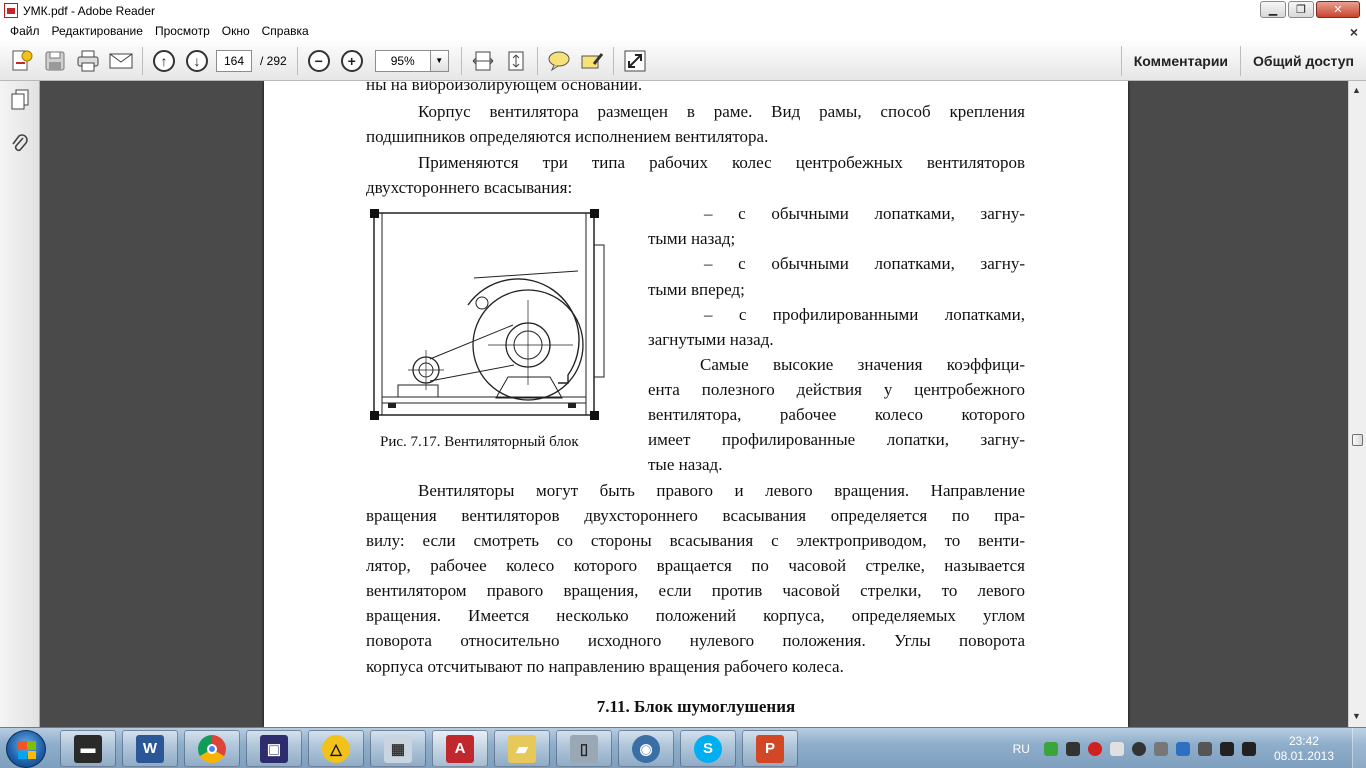  Describe the element at coordinates (273, 60) in the screenshot. I see `page-total: / 292` at that location.